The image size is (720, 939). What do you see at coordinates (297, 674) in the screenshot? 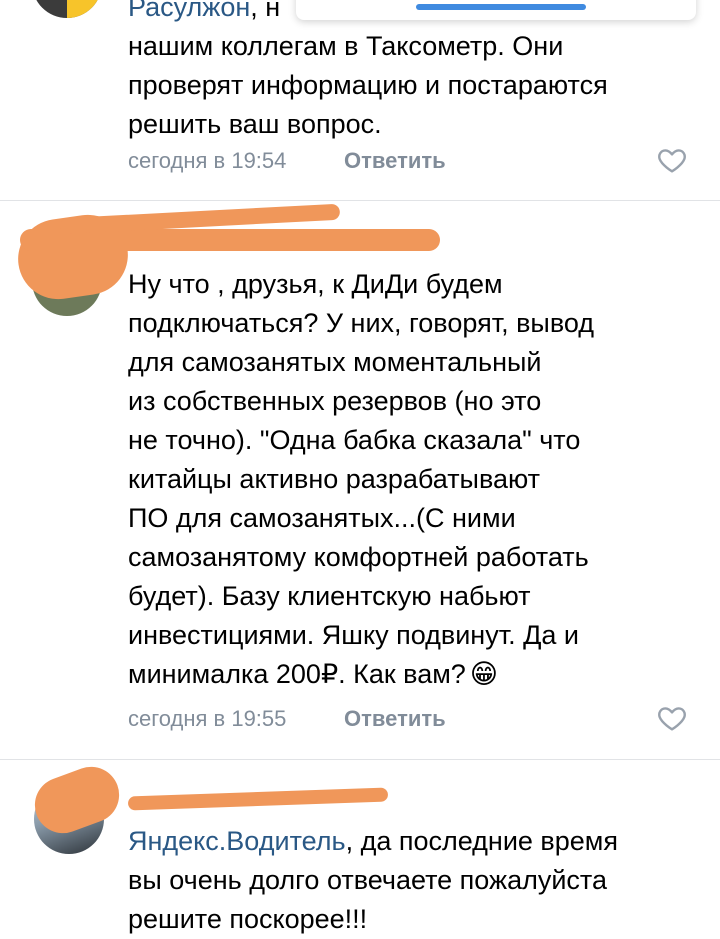
I see `text-line-content: минималка 200₽. Как вам?` at bounding box center [297, 674].